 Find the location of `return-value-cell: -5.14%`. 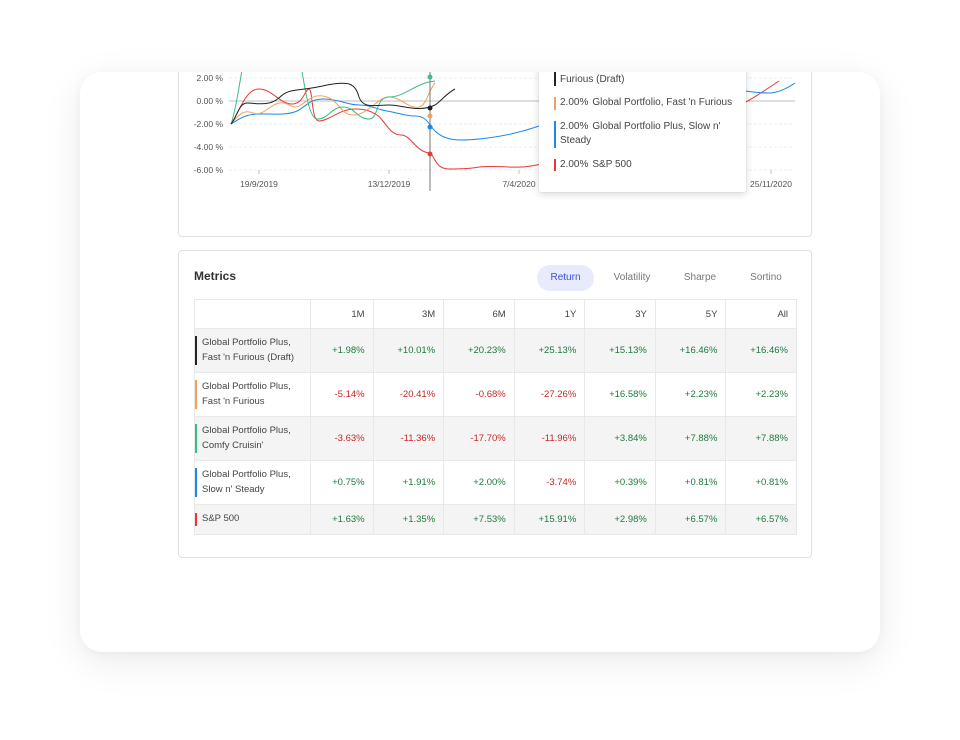

return-value-cell: -5.14% is located at coordinates (342, 394).